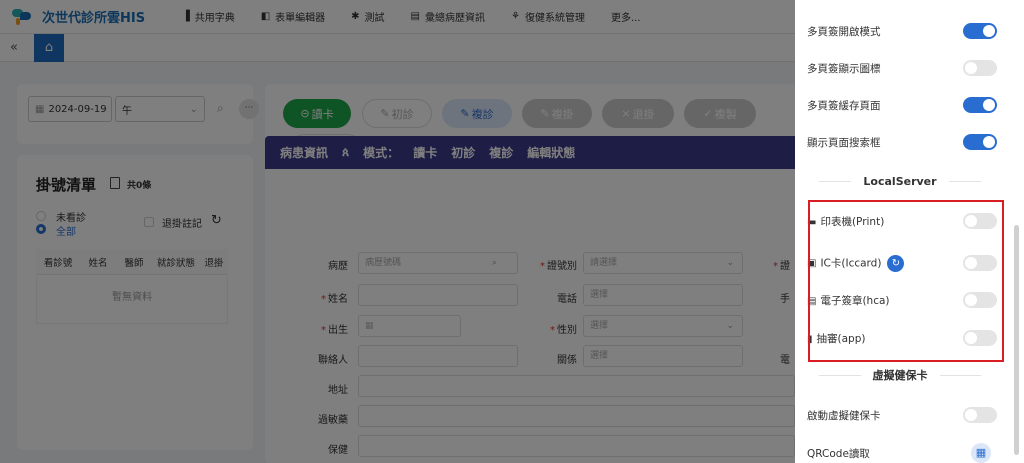 The height and width of the screenshot is (463, 1024). I want to click on virtual-card-enable-row: 啟動虛擬健保卡, so click(902, 415).